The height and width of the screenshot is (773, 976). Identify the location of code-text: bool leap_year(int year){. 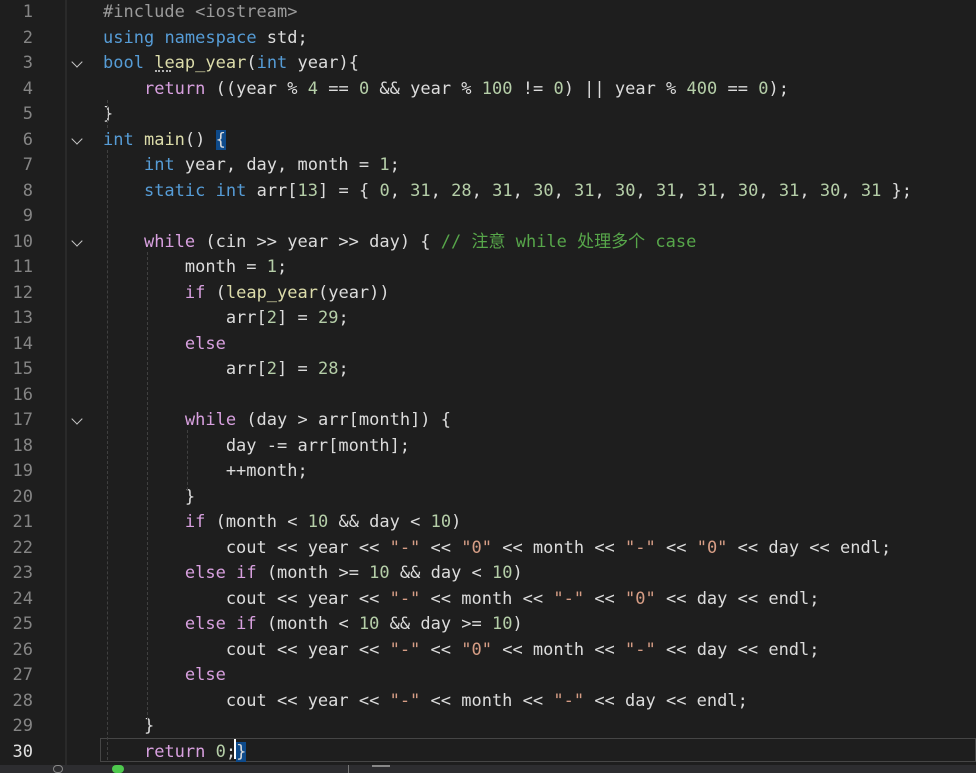
(231, 64).